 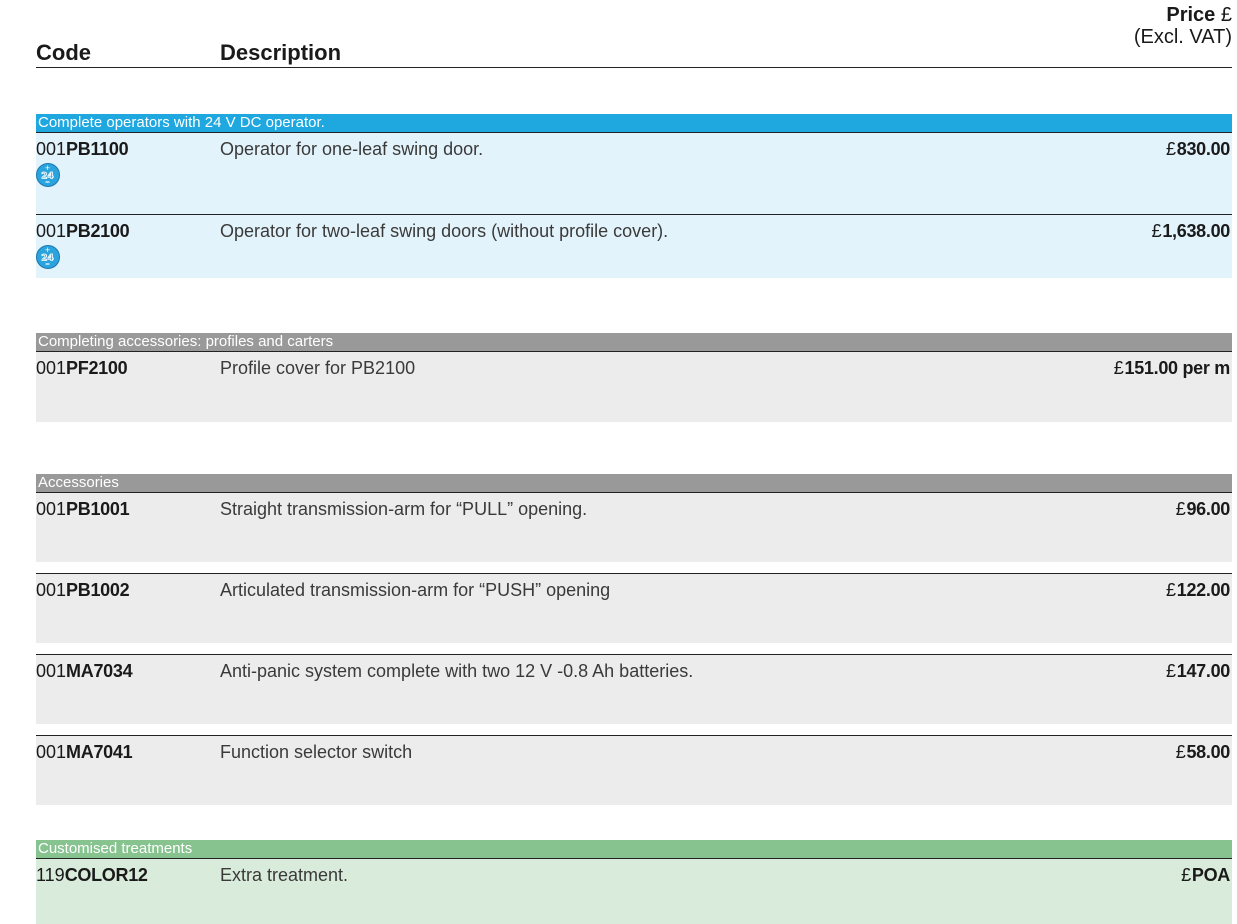 What do you see at coordinates (1205, 875) in the screenshot?
I see `product-price: £POA` at bounding box center [1205, 875].